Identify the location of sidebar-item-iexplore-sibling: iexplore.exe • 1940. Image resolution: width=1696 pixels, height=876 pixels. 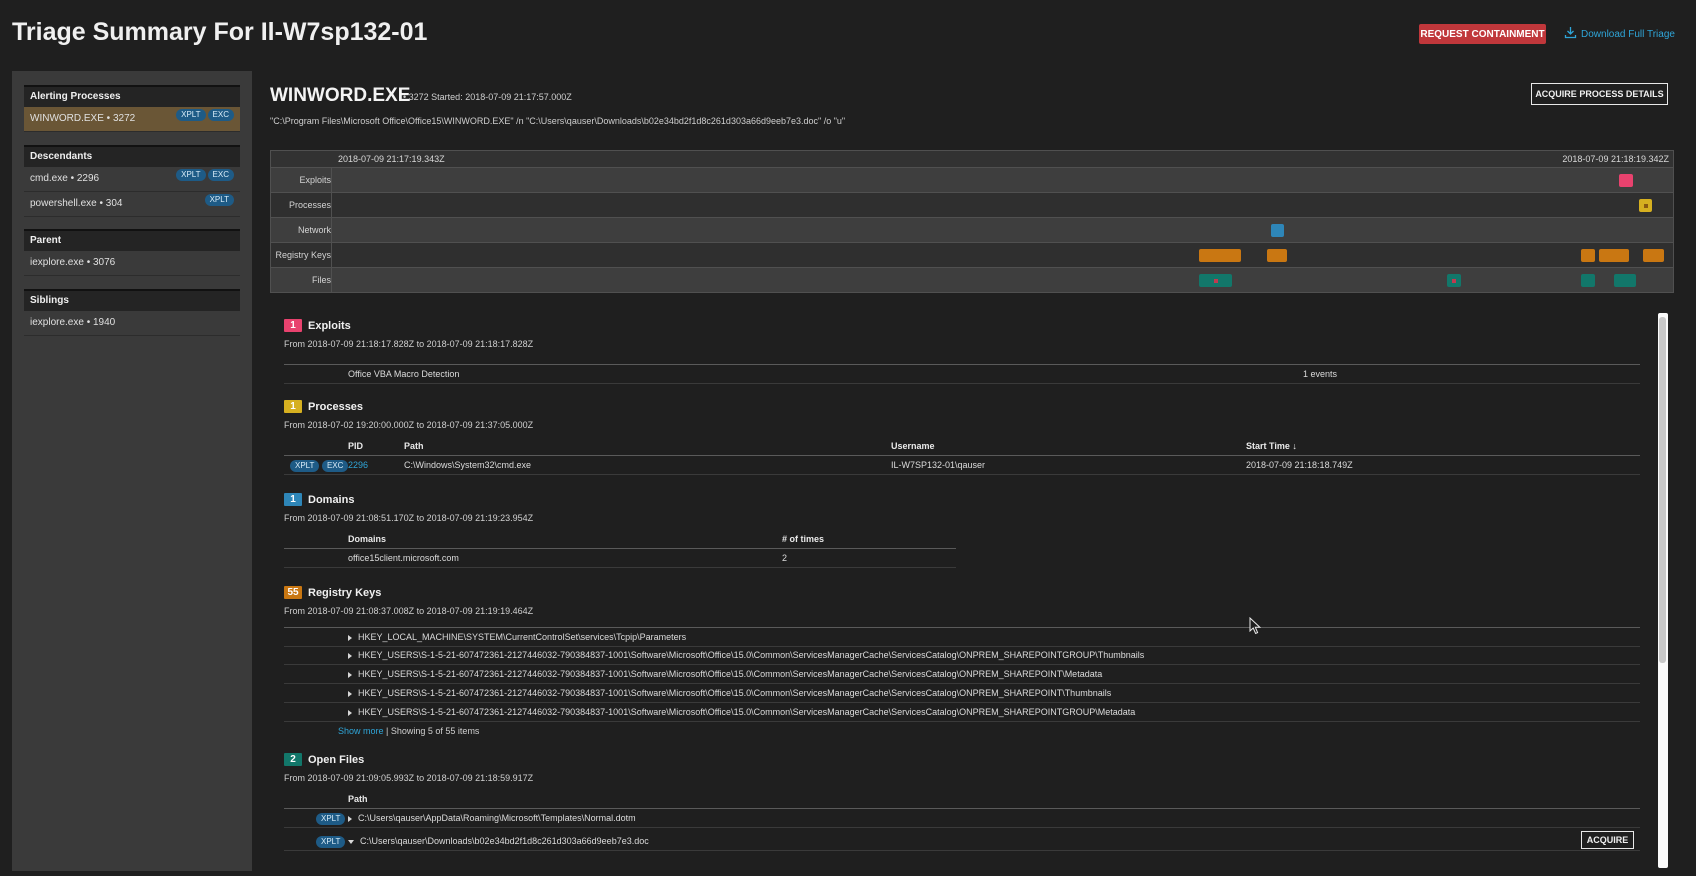
(132, 323).